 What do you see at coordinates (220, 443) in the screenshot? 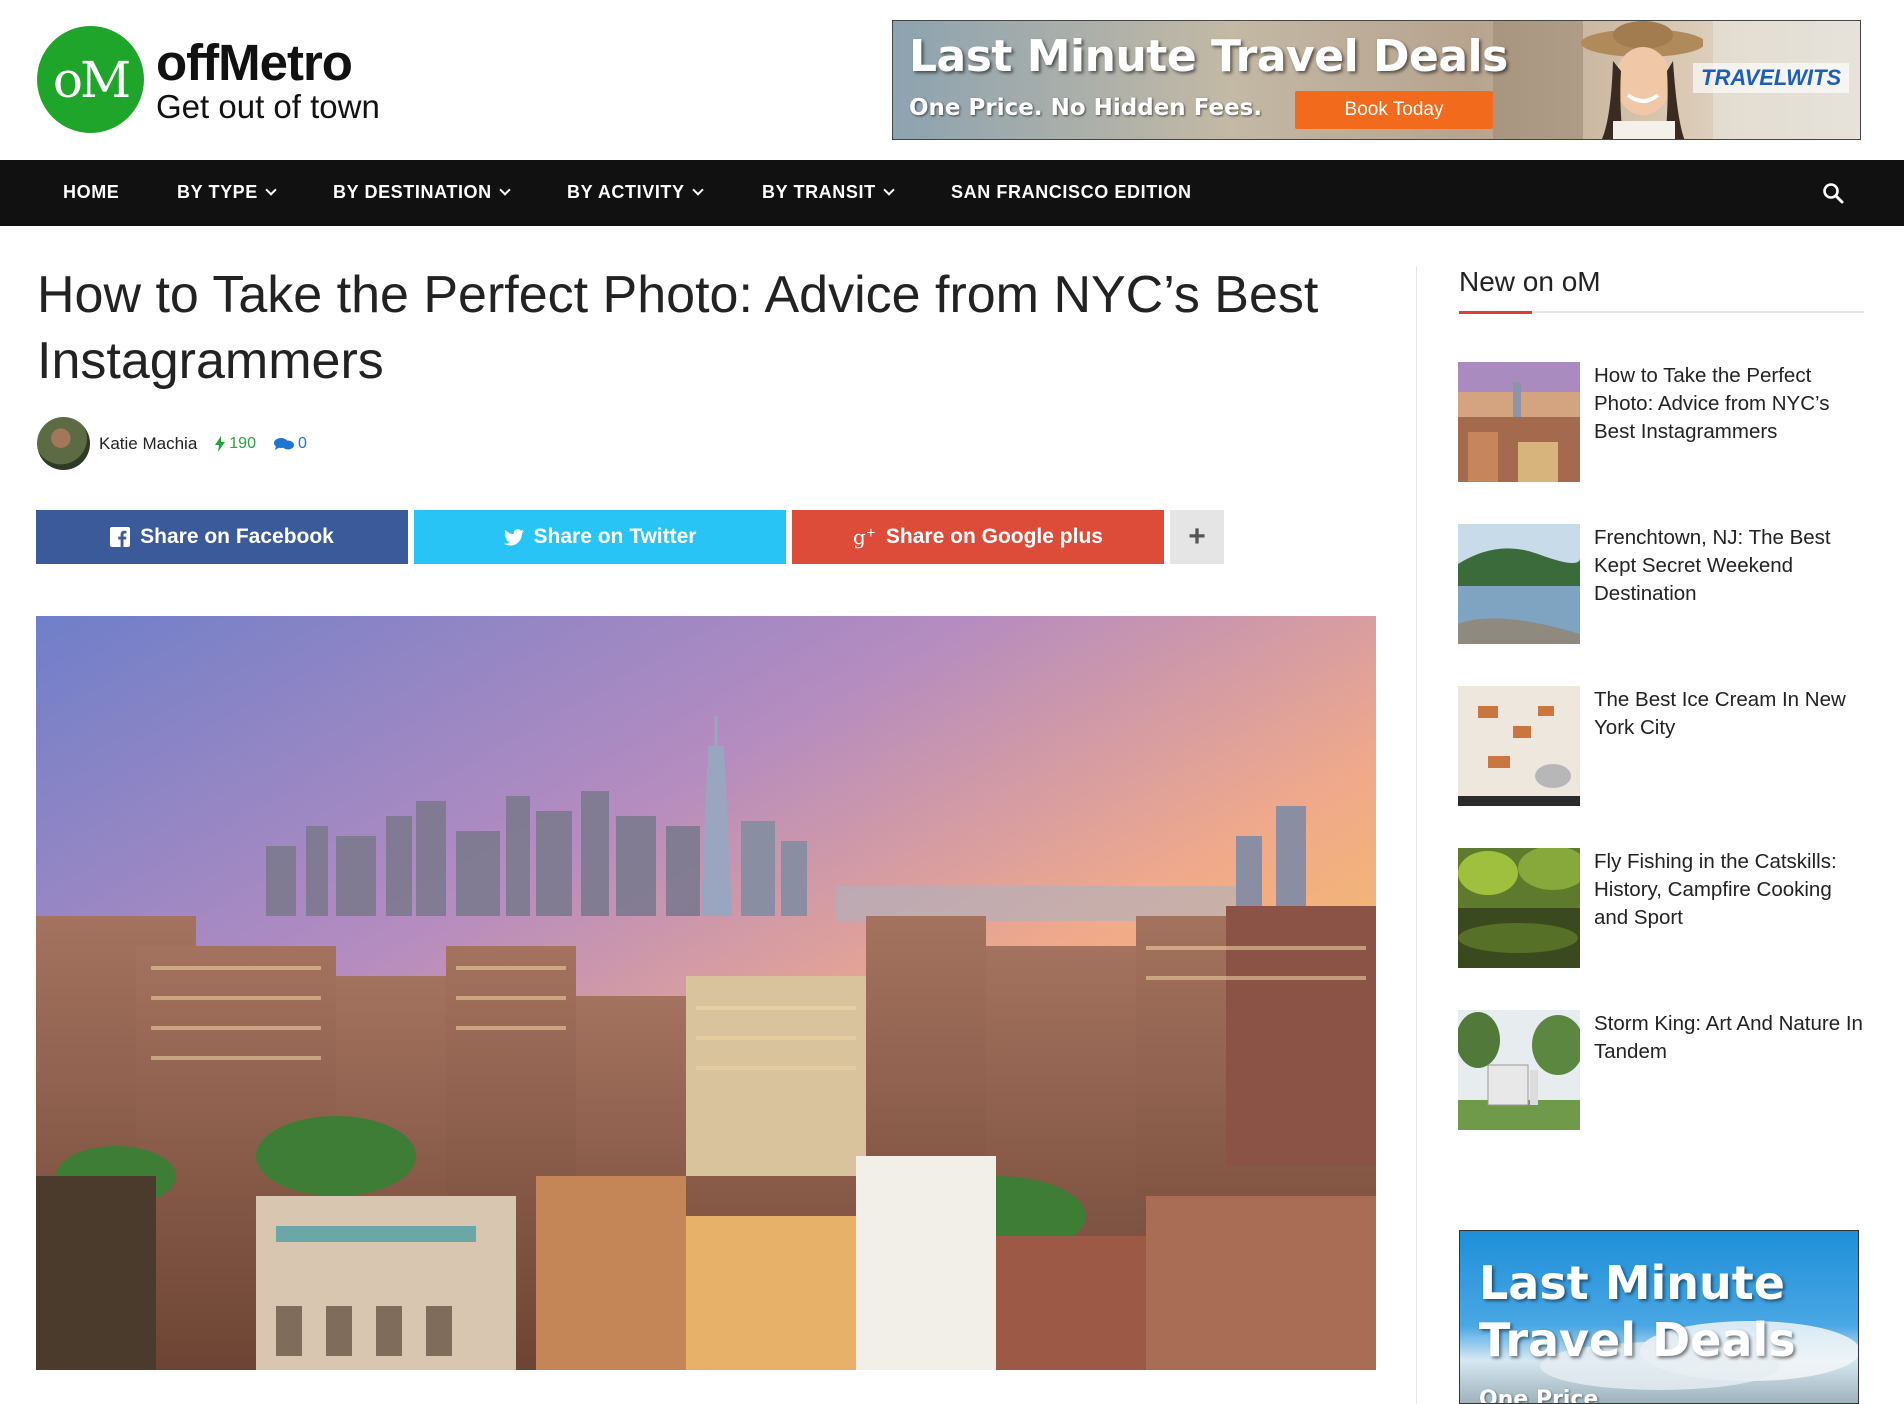
I see `lightning-icon` at bounding box center [220, 443].